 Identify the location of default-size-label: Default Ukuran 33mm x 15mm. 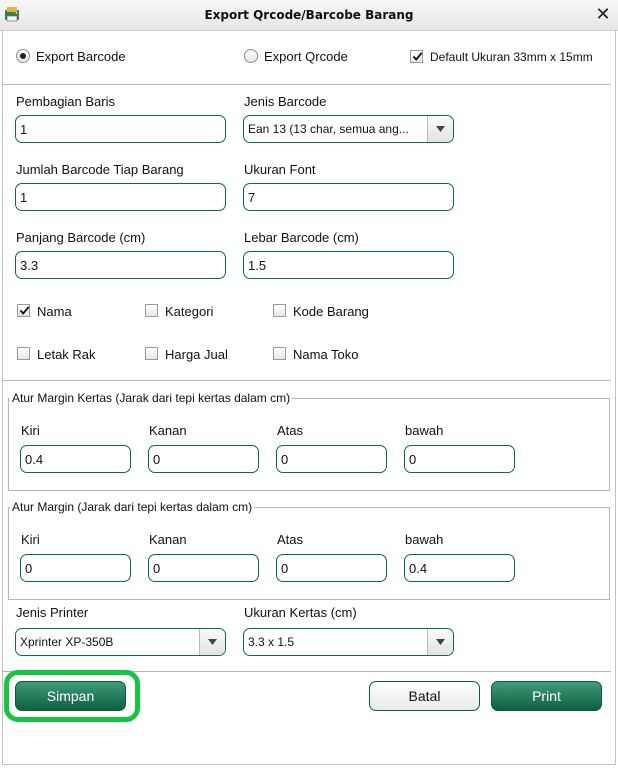
(511, 57).